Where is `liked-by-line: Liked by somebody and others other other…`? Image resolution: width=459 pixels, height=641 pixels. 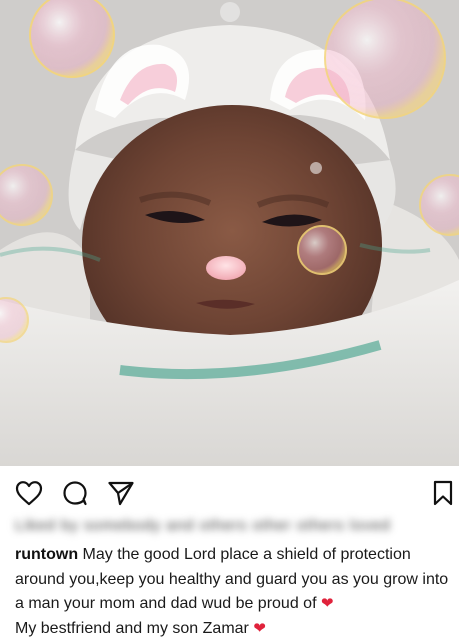 liked-by-line: Liked by somebody and others other other… is located at coordinates (216, 525).